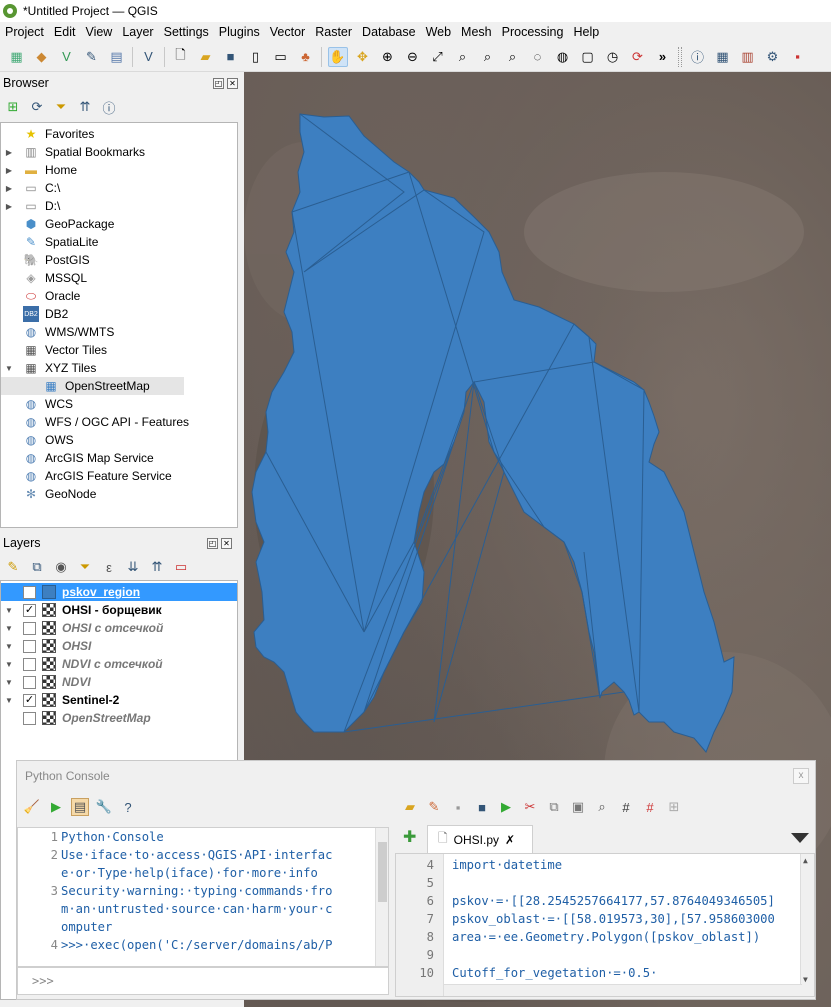 The height and width of the screenshot is (1007, 831). Describe the element at coordinates (119, 278) in the screenshot. I see `browser-item-mssql: ◈ MSSQL` at that location.